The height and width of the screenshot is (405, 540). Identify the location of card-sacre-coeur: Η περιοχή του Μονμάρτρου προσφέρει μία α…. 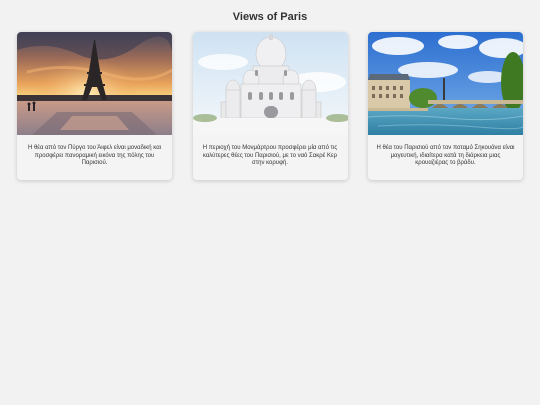
(270, 106).